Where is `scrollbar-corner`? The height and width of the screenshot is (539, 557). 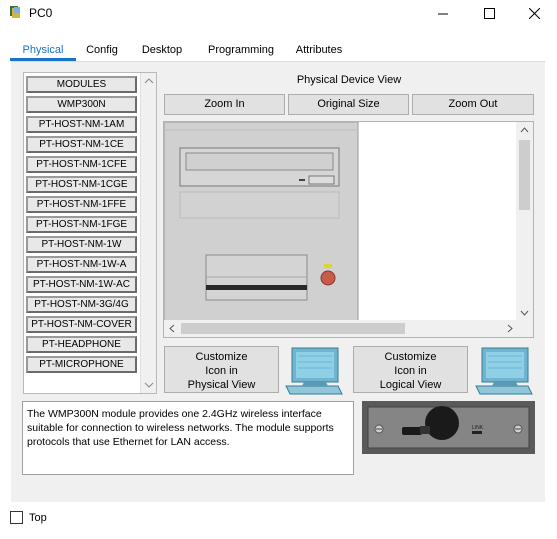
scrollbar-corner is located at coordinates (524, 328).